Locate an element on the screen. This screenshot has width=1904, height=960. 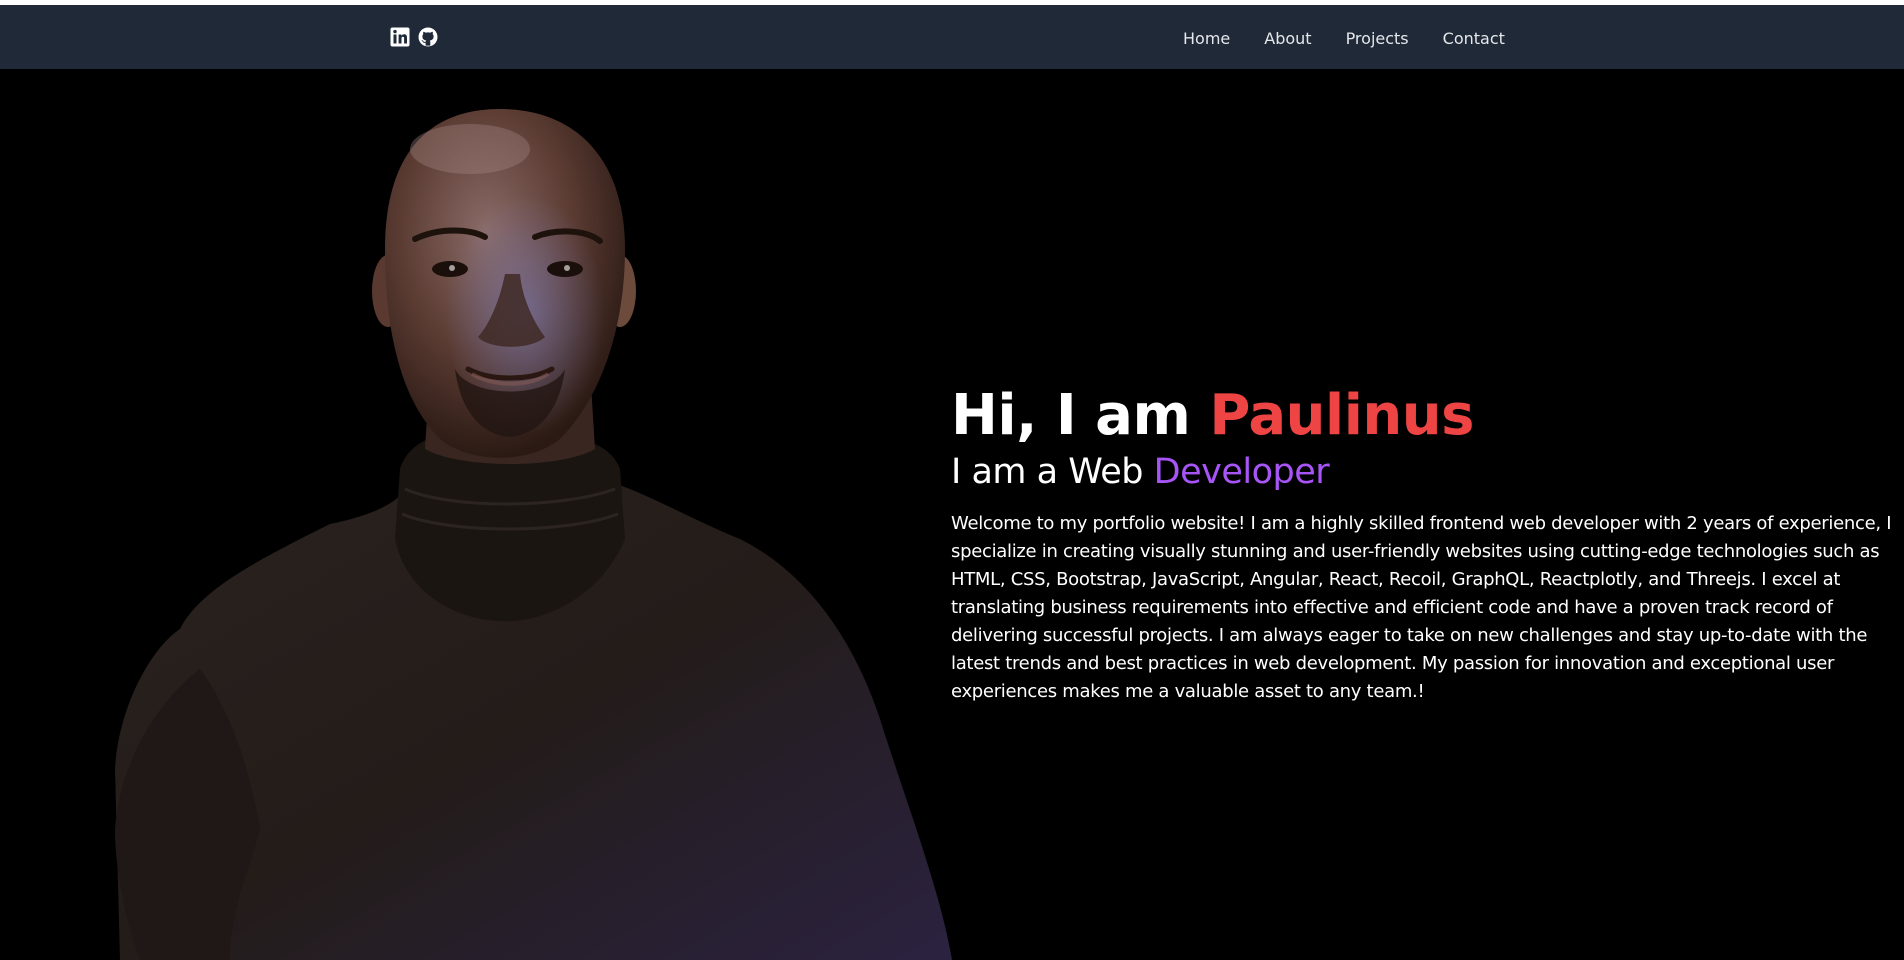
nav-link-projects: Projects is located at coordinates (1377, 38).